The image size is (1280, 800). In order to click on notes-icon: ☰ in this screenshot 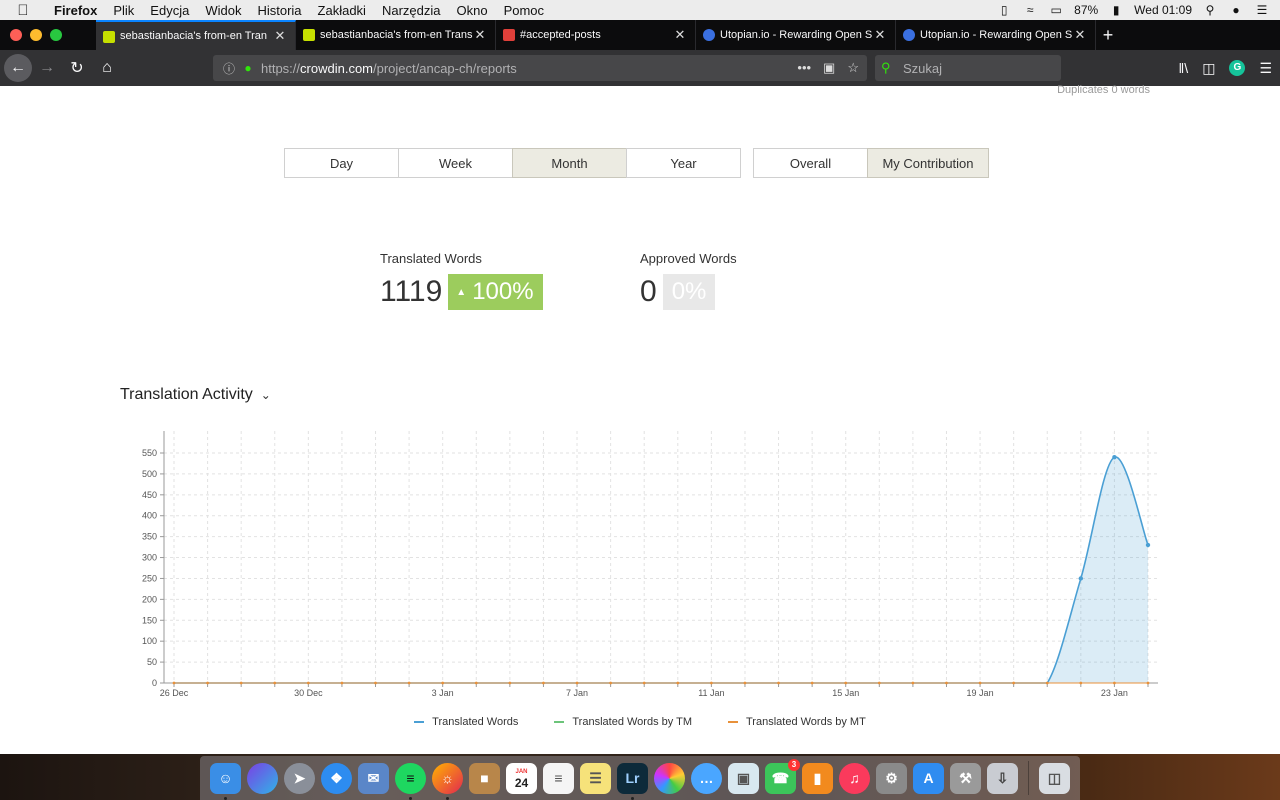, I will do `click(595, 778)`.